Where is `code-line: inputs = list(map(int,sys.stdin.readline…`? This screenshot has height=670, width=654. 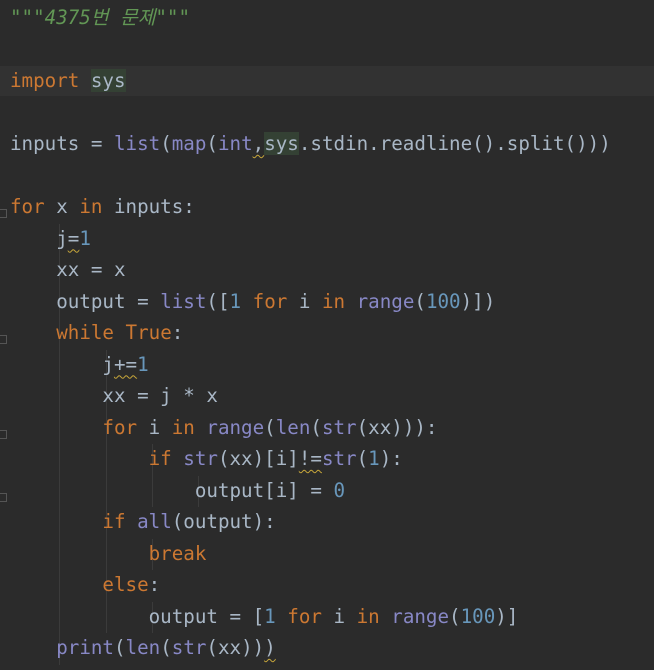 code-line: inputs = list(map(int,sys.stdin.readline… is located at coordinates (327, 144).